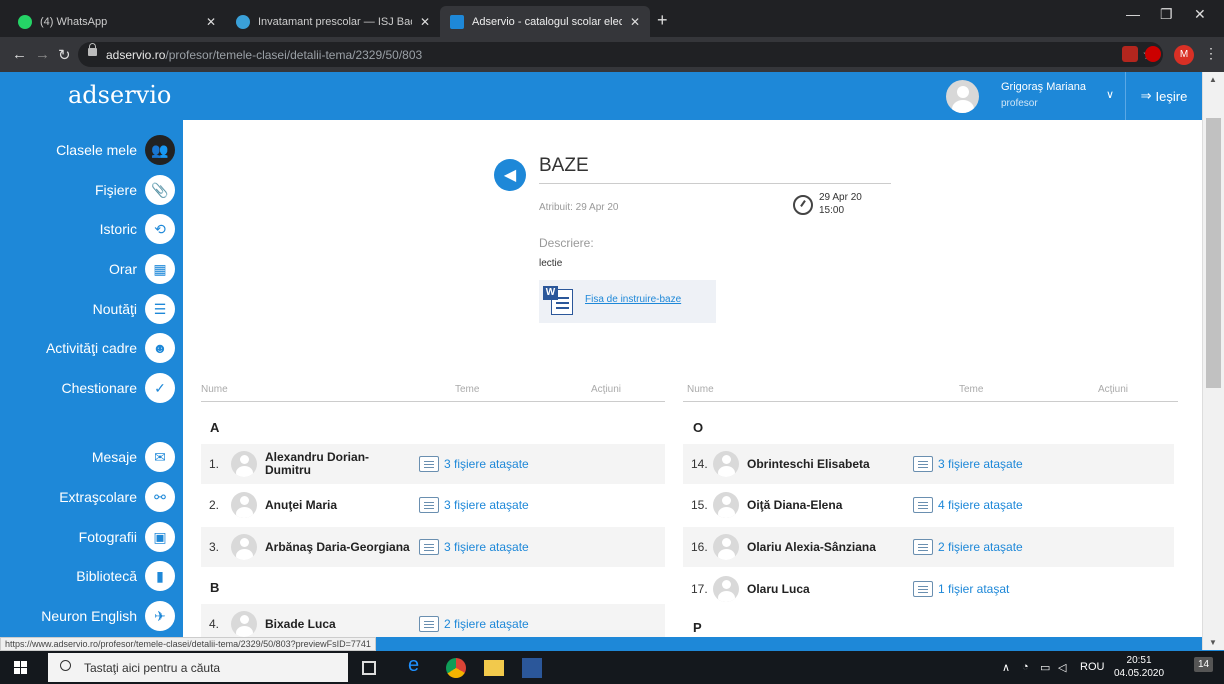  I want to click on chevron-down-icon: ∨, so click(1110, 94).